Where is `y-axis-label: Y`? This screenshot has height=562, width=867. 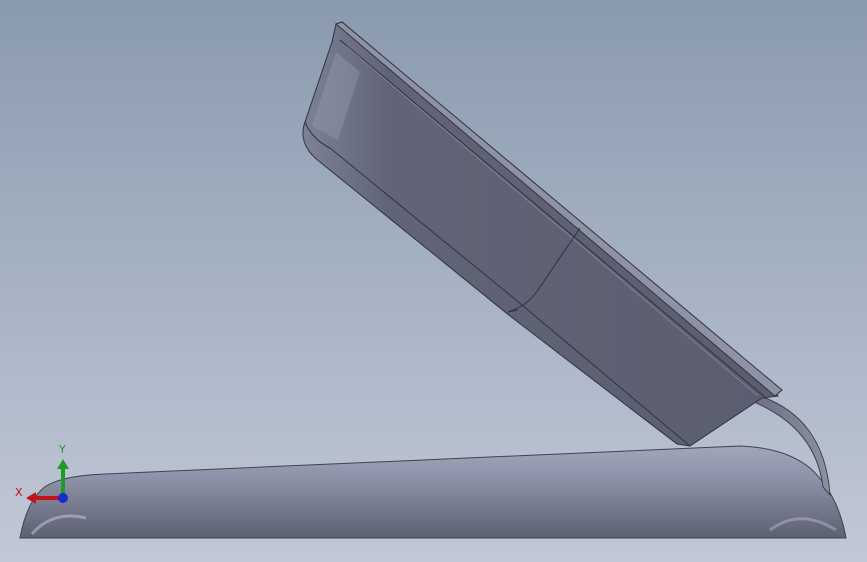
y-axis-label: Y is located at coordinates (62, 449).